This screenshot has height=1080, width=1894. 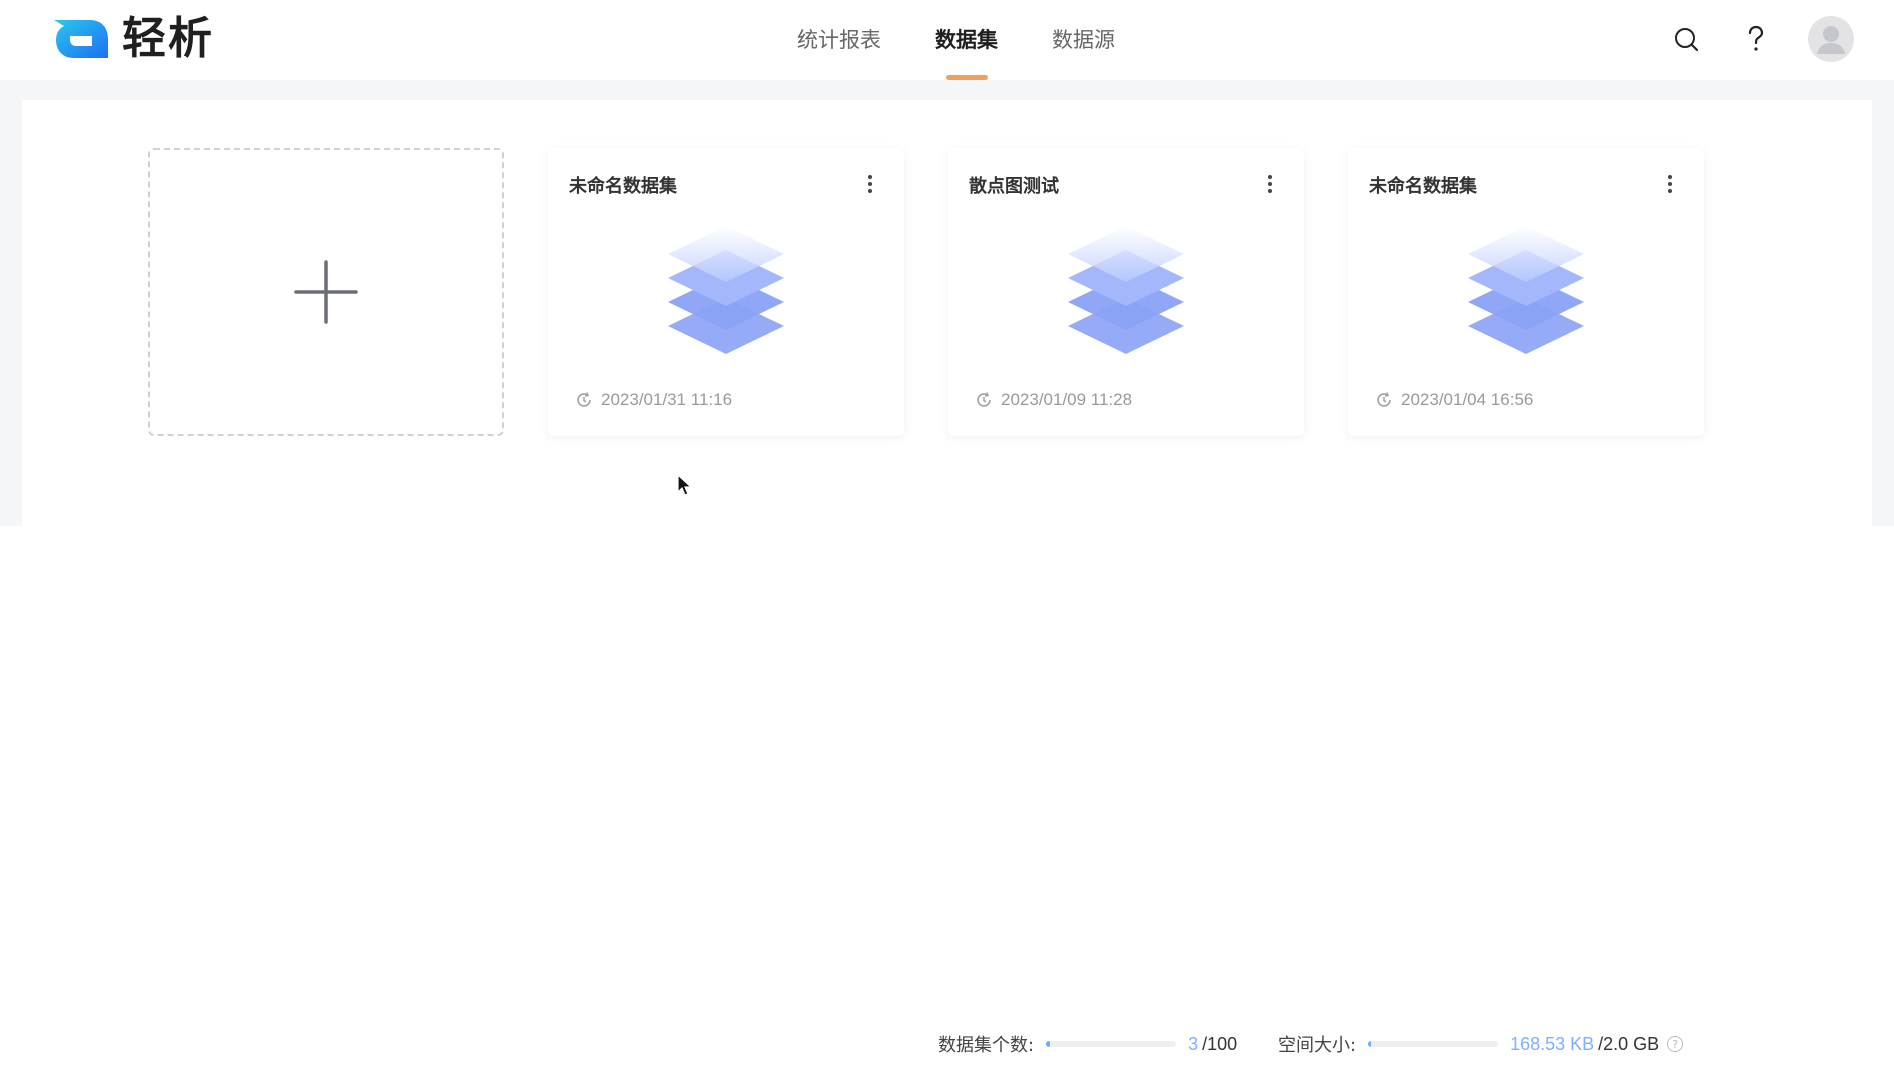 What do you see at coordinates (1083, 40) in the screenshot?
I see `tab-datasources: 数据源` at bounding box center [1083, 40].